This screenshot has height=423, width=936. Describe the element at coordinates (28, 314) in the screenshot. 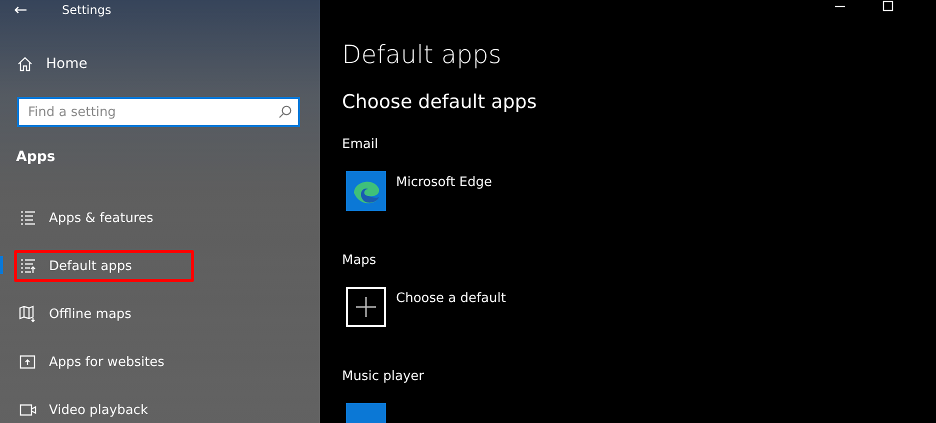

I see `map-icon` at that location.